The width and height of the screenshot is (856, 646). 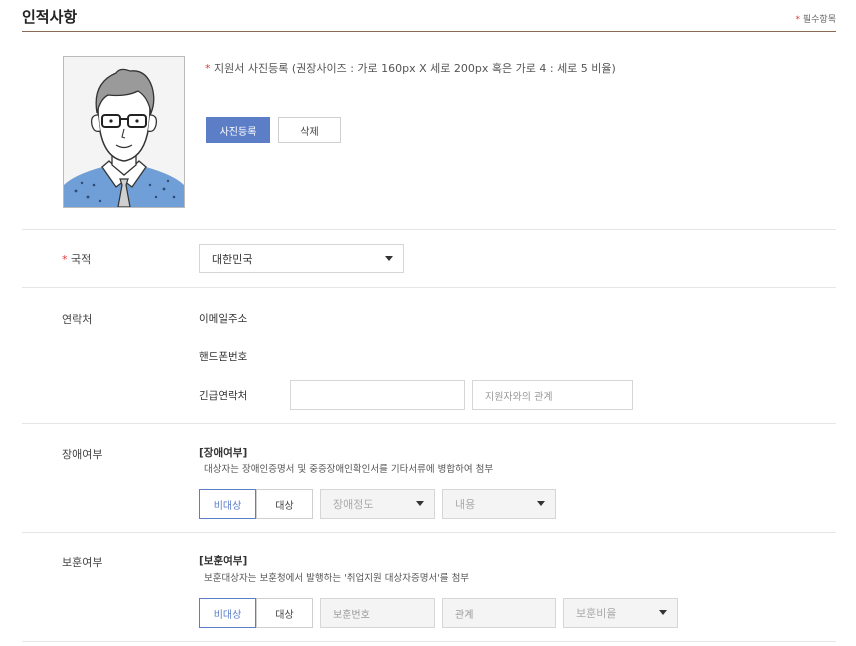 I want to click on veteran-number-input: 보훈번호, so click(x=377, y=613).